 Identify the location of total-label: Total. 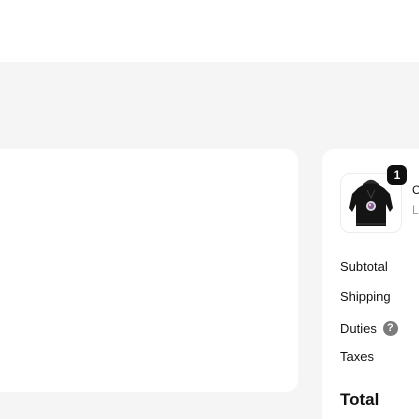
(360, 399).